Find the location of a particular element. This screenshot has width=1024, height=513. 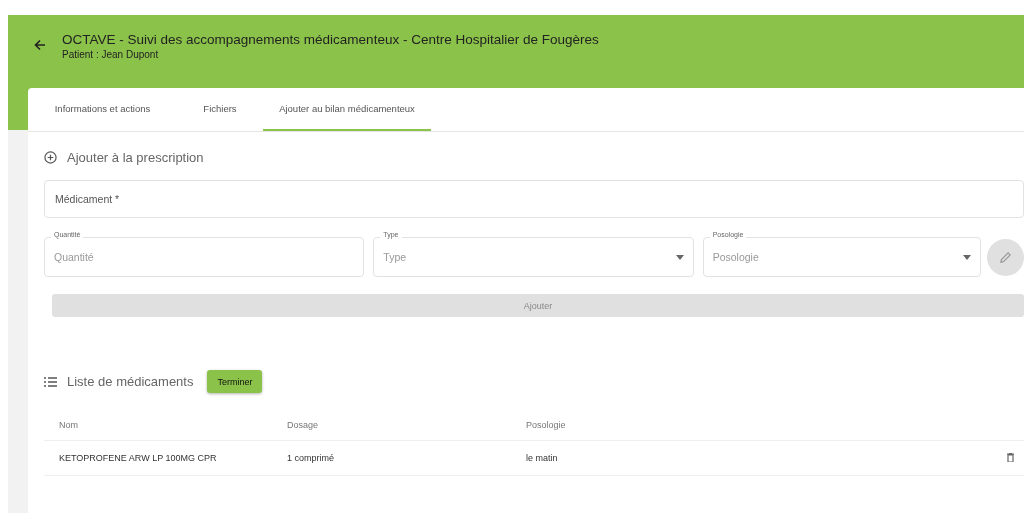

column-header: Posologie is located at coordinates (673, 425).